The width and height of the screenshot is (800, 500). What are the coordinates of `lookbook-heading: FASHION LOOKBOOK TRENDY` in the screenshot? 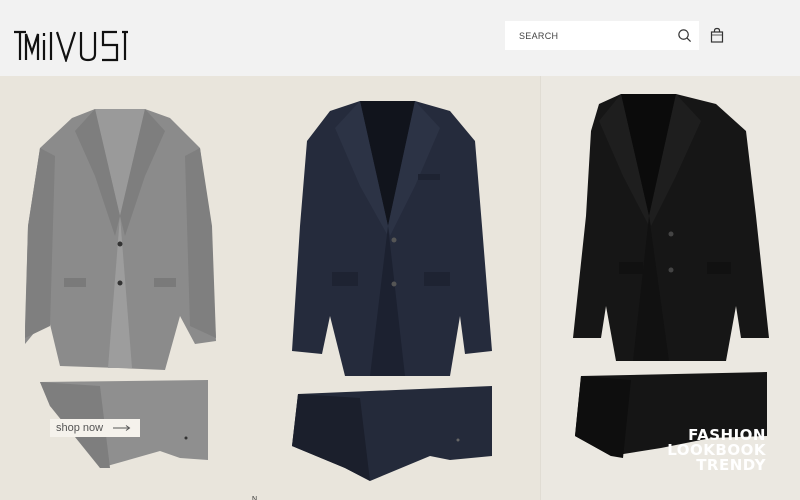 It's located at (716, 450).